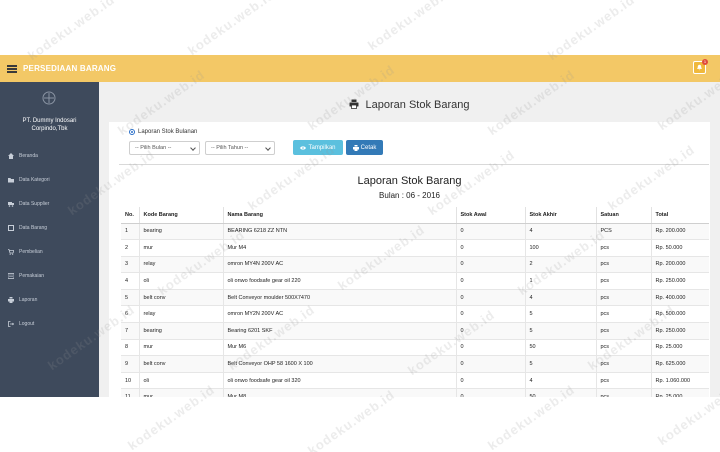  Describe the element at coordinates (31, 252) in the screenshot. I see `sidebar-item-label: Pembelian` at that location.